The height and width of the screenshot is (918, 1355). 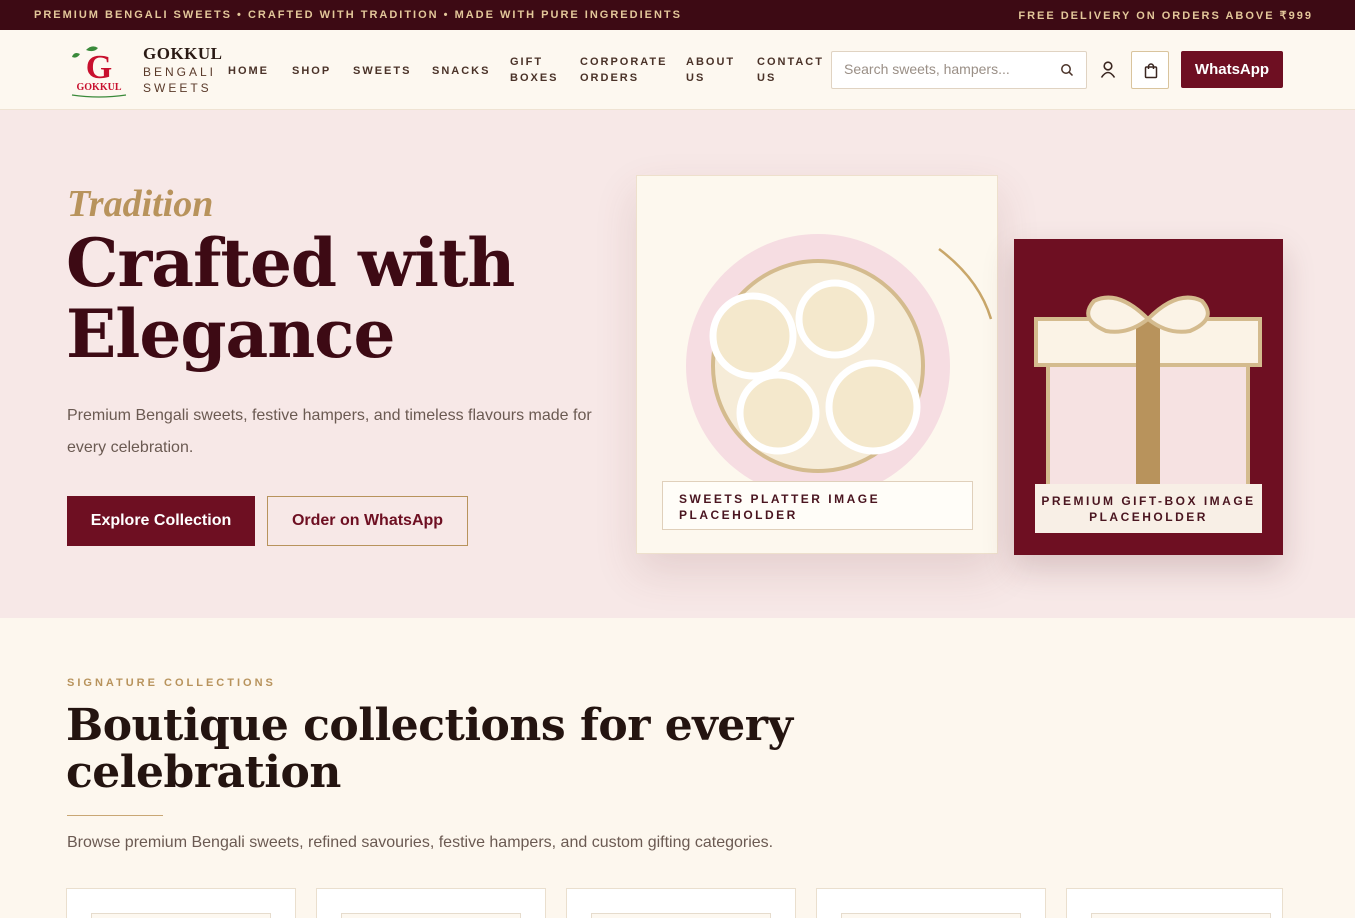 I want to click on hero-eyebrow: Tradition, so click(x=140, y=204).